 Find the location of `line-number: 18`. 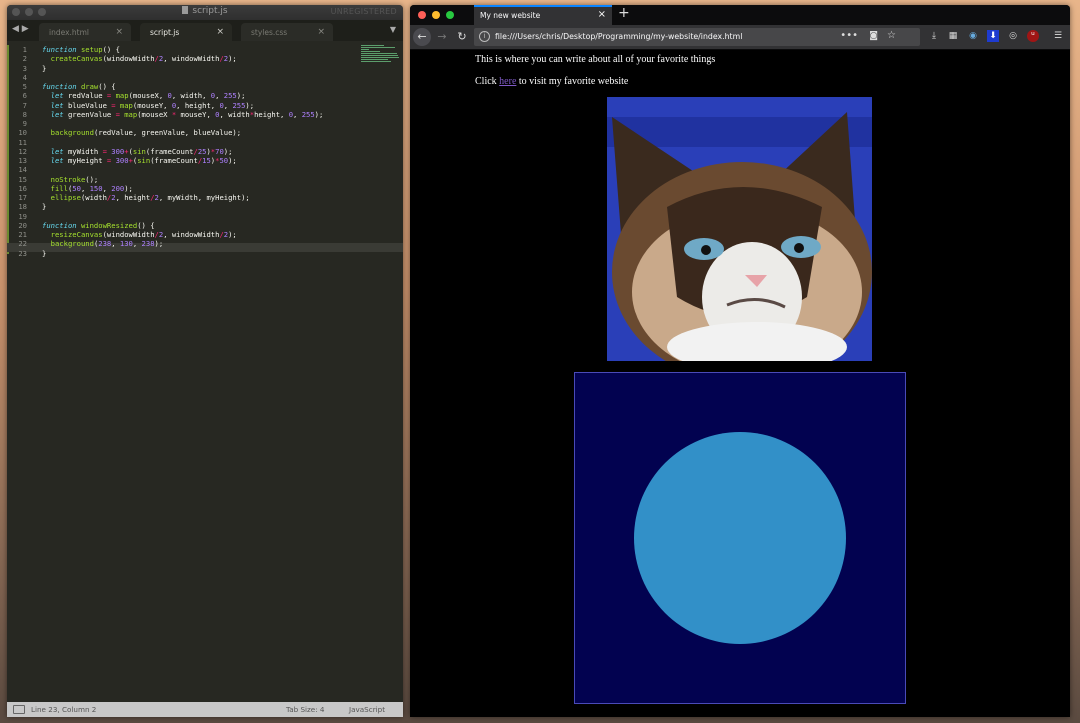

line-number: 18 is located at coordinates (22, 207).